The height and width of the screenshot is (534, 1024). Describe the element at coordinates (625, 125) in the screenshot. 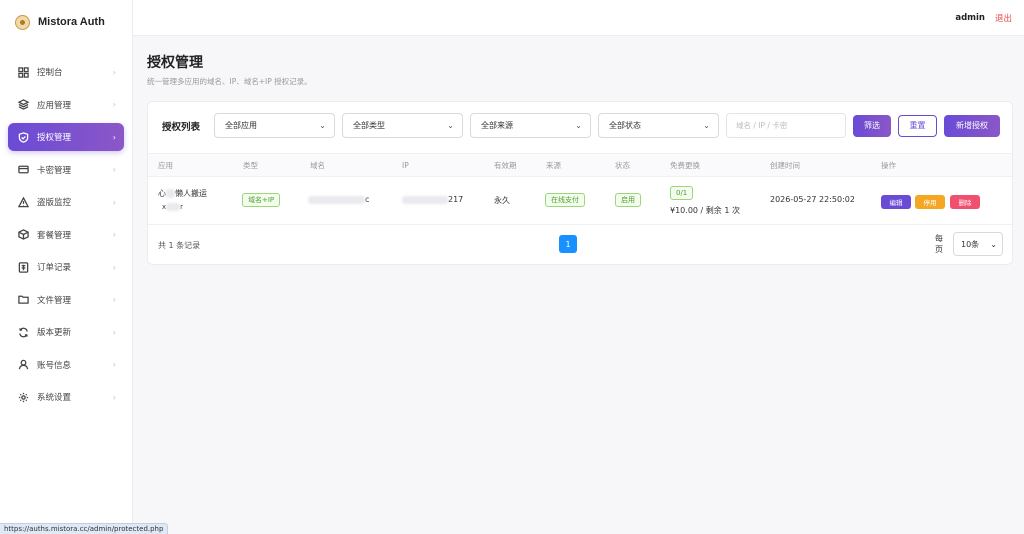

I see `status-select-value: 全部状态` at that location.